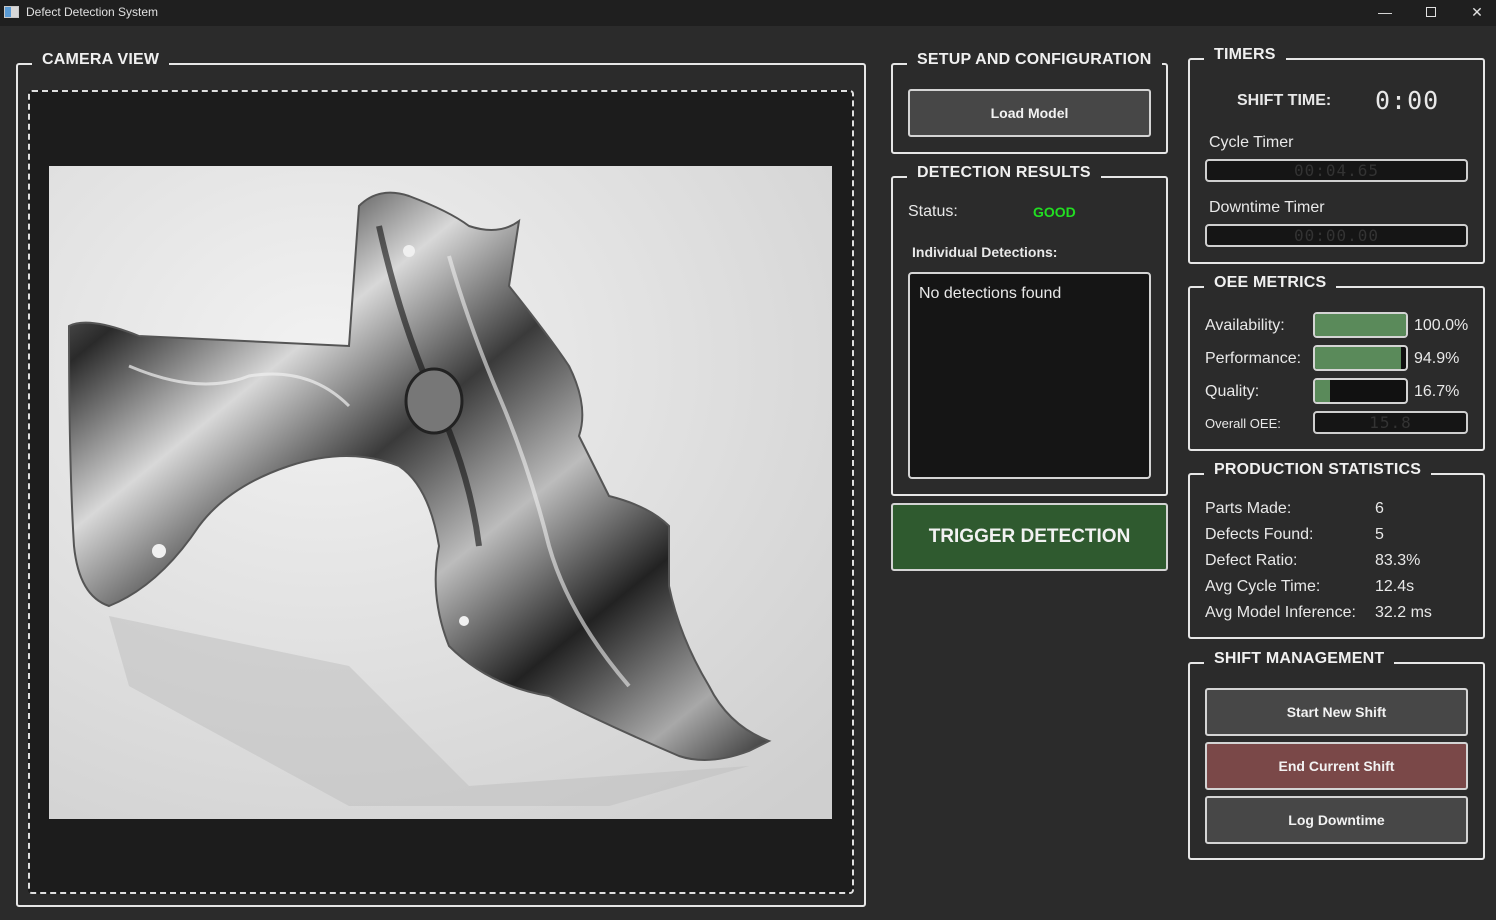 This screenshot has width=1496, height=920. I want to click on quality-label: Quality:, so click(1232, 391).